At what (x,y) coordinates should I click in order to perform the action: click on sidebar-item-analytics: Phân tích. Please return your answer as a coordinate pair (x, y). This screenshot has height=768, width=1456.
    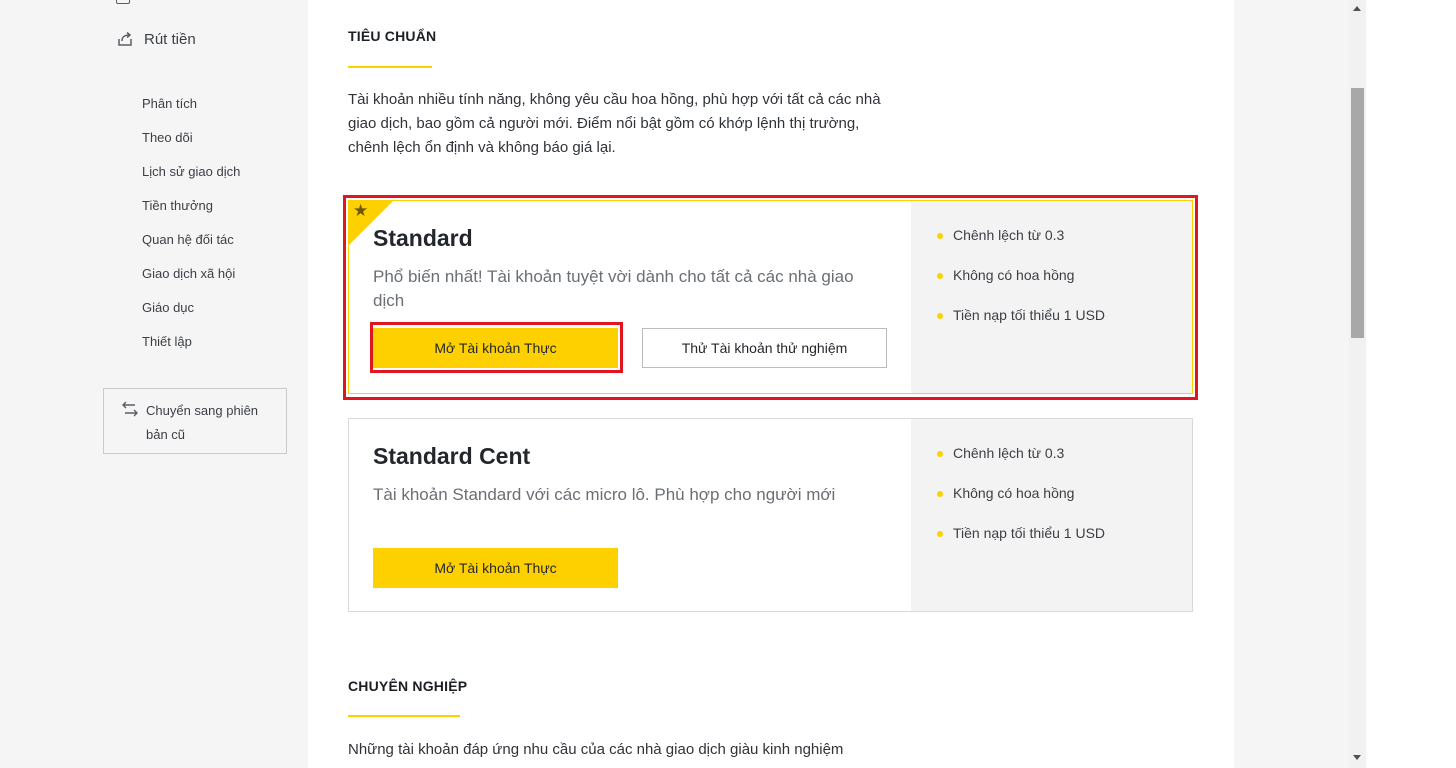
    Looking at the image, I should click on (191, 111).